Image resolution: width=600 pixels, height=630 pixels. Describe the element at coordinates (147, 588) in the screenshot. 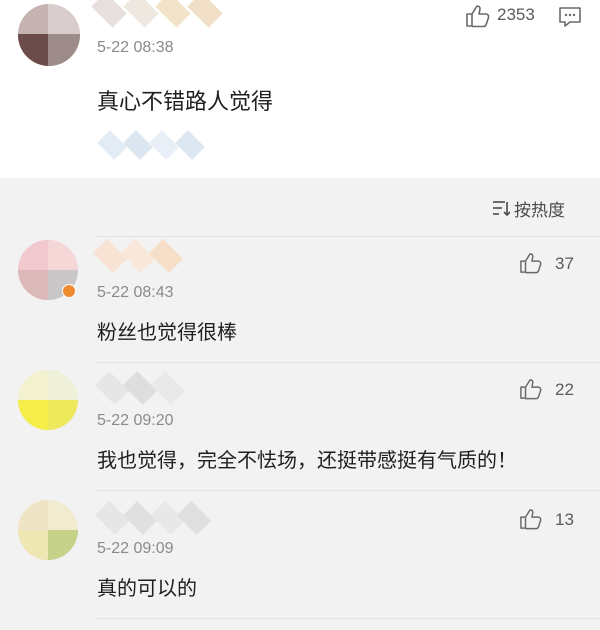

I see `reply-text: 真的可以的` at that location.